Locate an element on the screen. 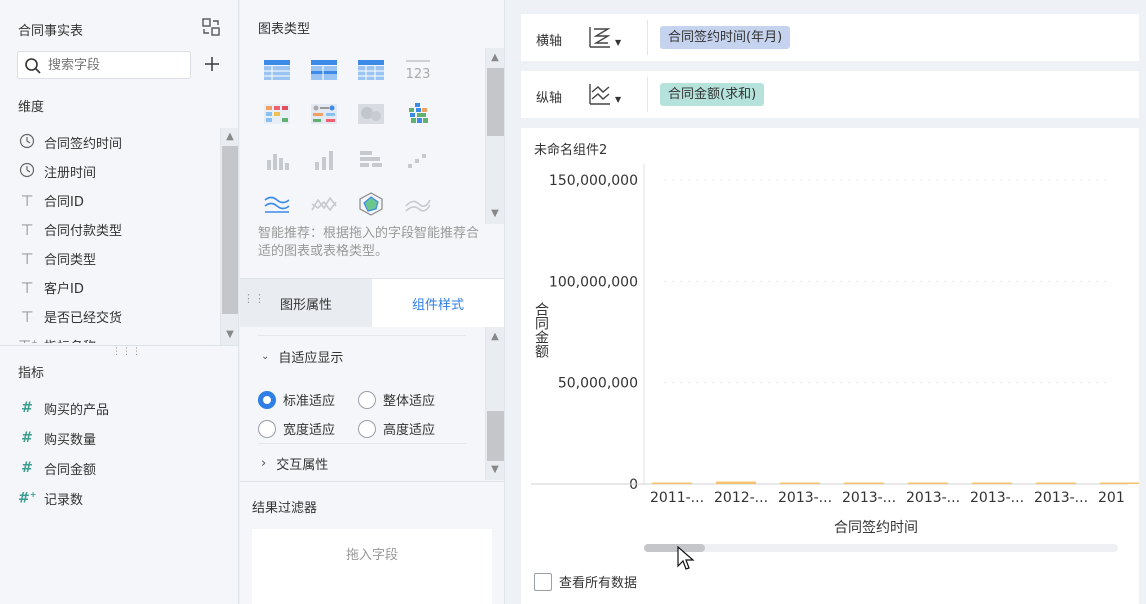  radar-chart-icon is located at coordinates (371, 204).